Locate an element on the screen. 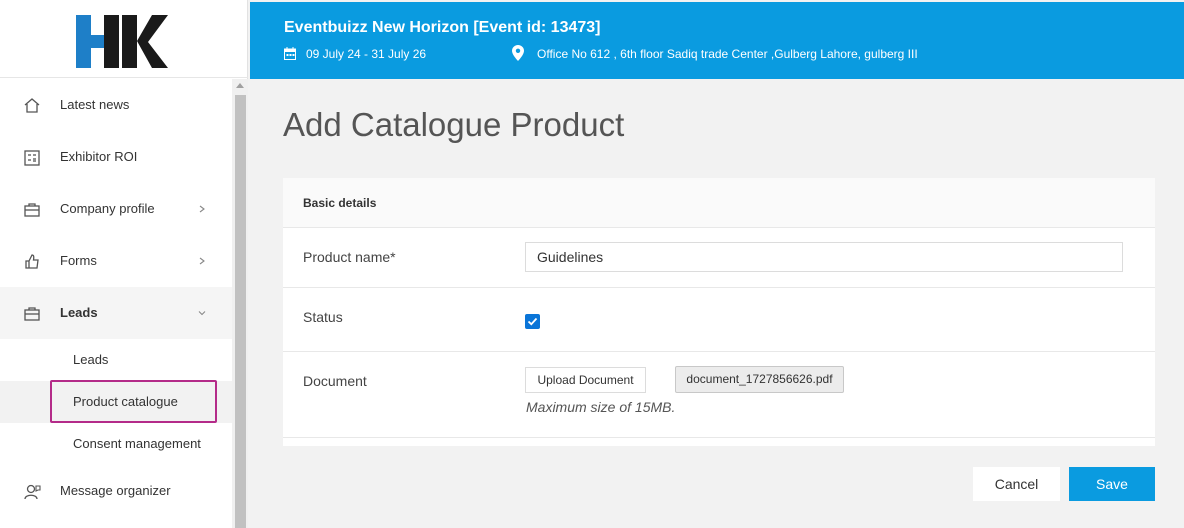 The image size is (1184, 528). event-title: Eventbuizz New Horizon [Event id: 13473] is located at coordinates (442, 27).